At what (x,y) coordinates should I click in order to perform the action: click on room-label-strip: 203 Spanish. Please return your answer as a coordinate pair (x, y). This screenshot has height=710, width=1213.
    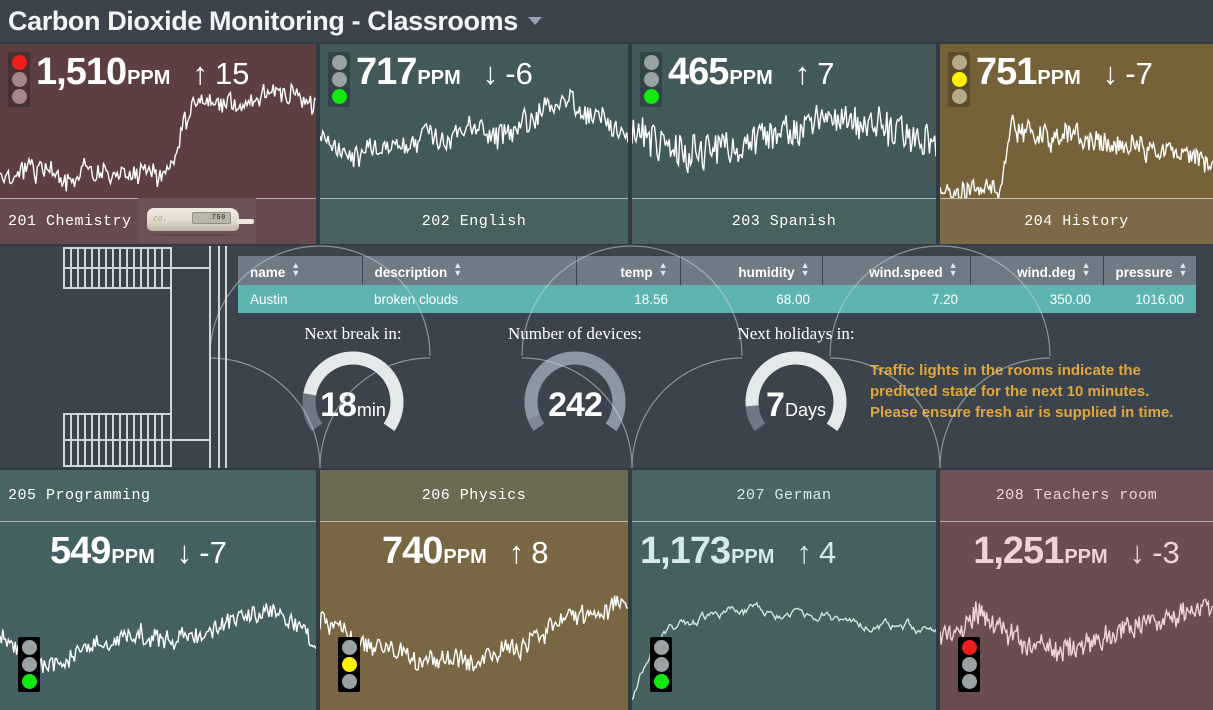
    Looking at the image, I should click on (784, 221).